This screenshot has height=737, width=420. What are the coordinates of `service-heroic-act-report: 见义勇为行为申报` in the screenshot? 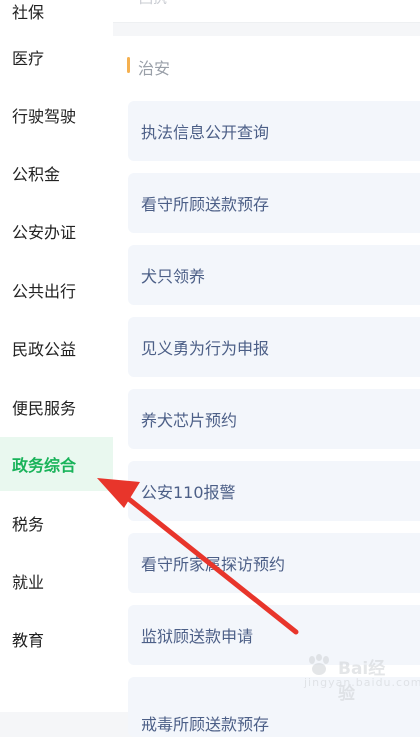 It's located at (274, 347).